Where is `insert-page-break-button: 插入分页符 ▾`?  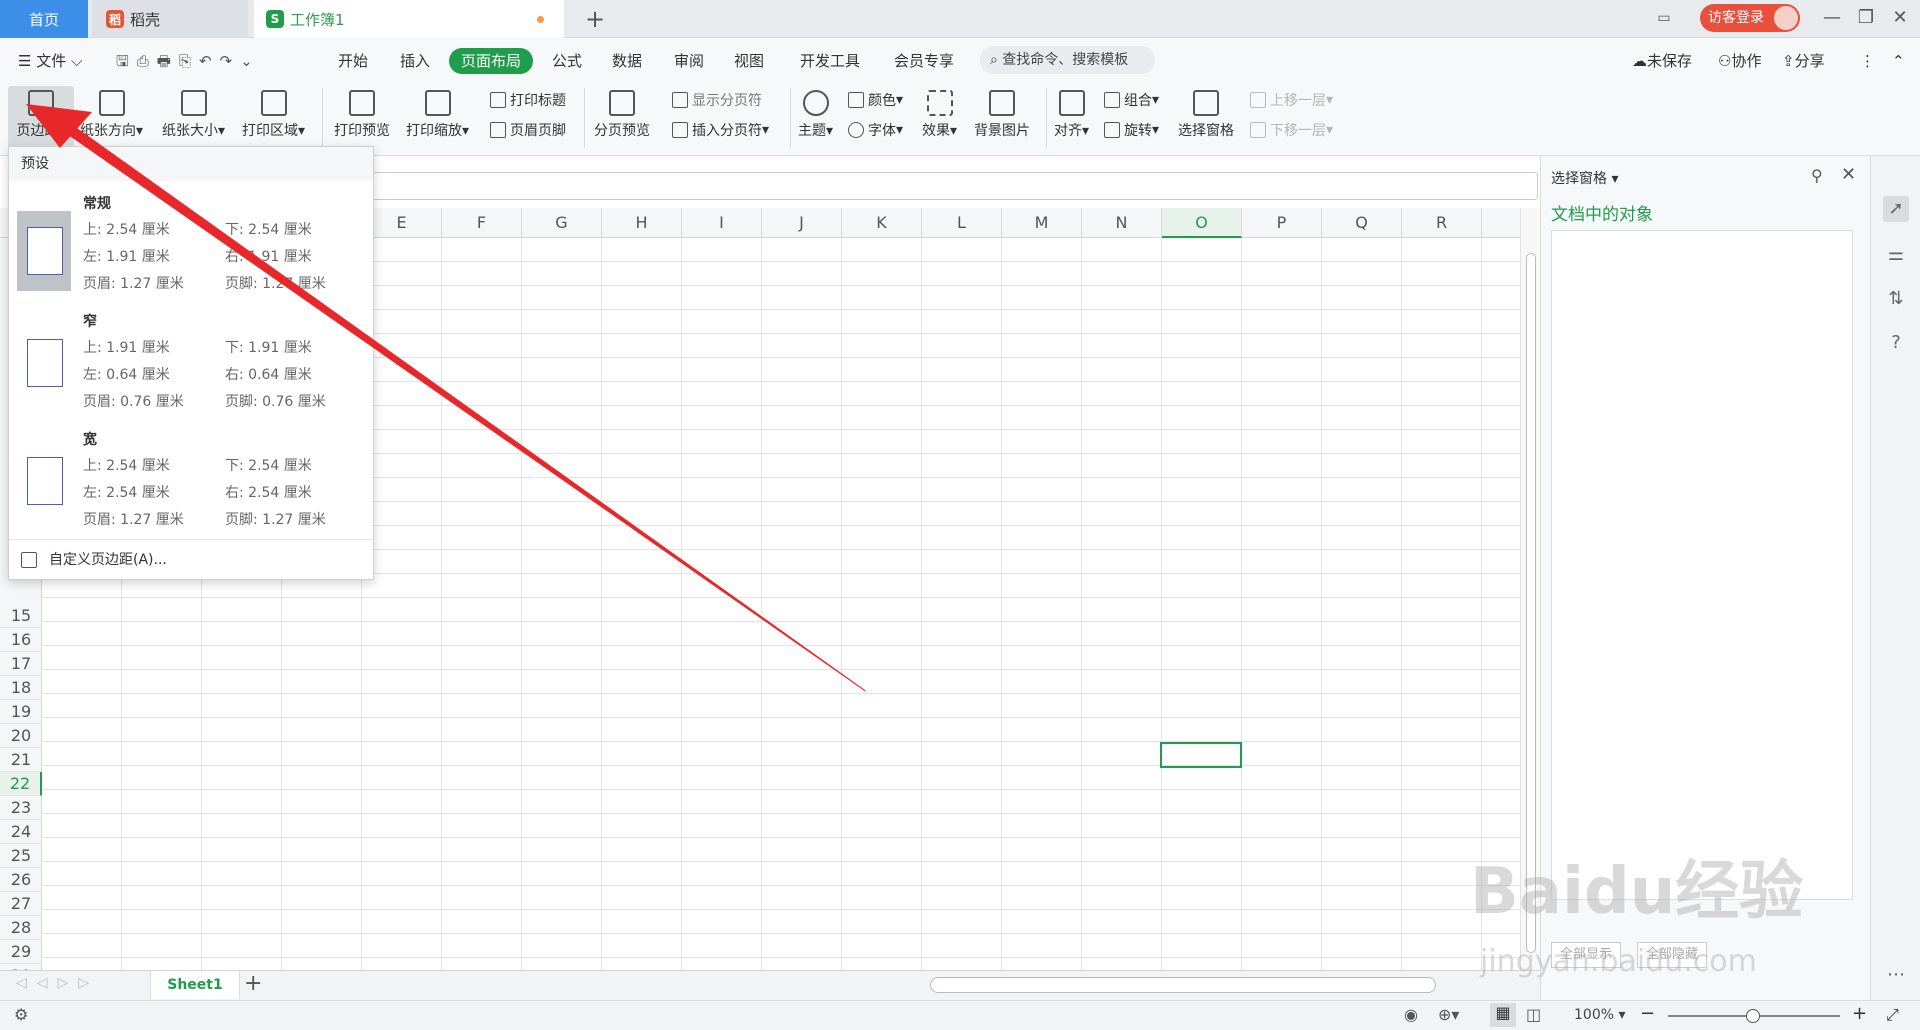
insert-page-break-button: 插入分页符 ▾ is located at coordinates (720, 130).